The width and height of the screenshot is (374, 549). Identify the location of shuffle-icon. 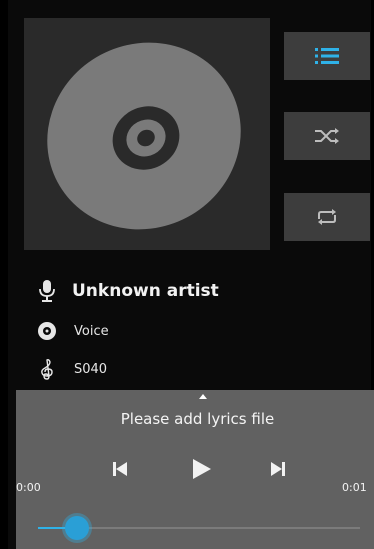
(327, 136).